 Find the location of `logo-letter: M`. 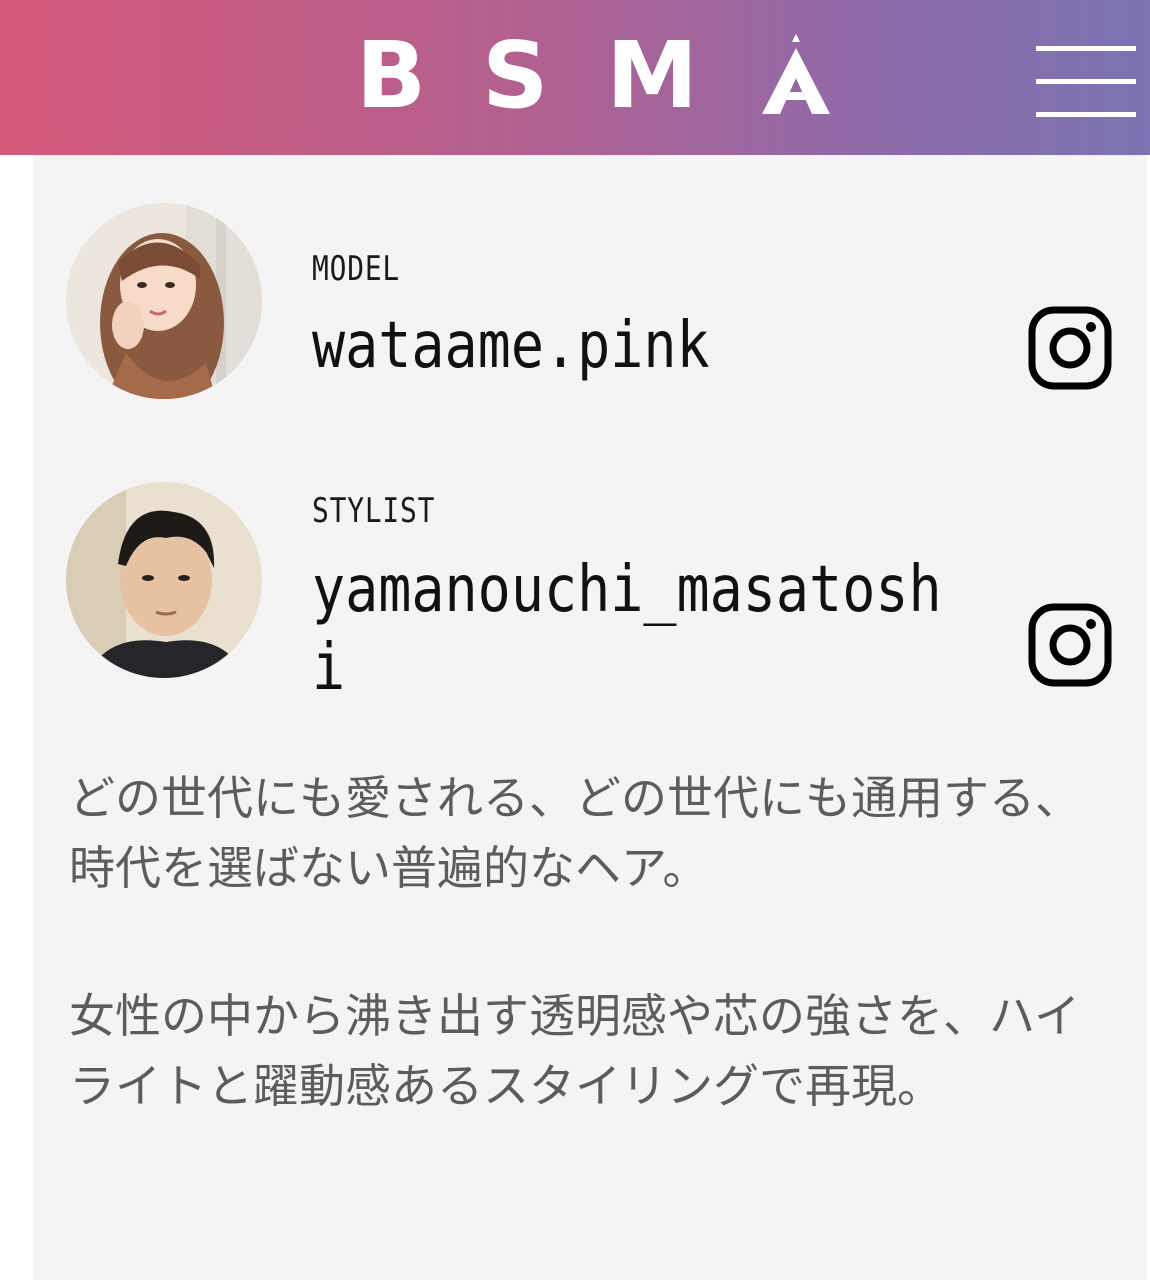

logo-letter: M is located at coordinates (652, 75).